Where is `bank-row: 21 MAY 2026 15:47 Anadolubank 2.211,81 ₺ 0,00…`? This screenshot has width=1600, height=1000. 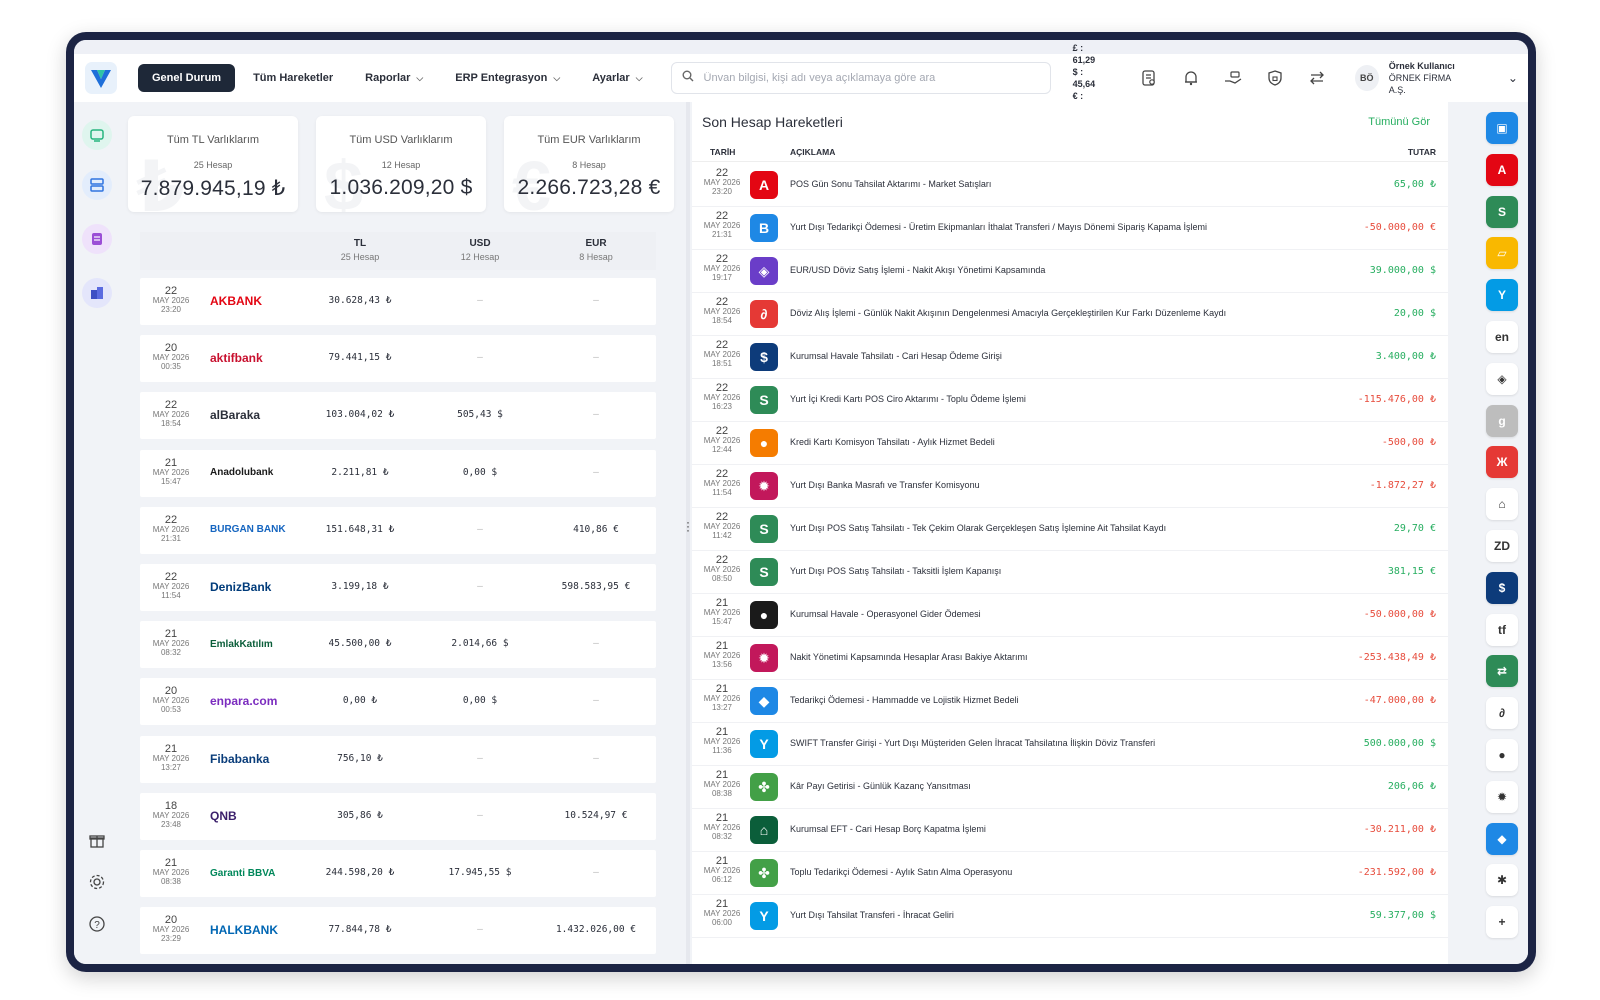
bank-row: 21 MAY 2026 15:47 Anadolubank 2.211,81 ₺ 0,00… is located at coordinates (398, 473).